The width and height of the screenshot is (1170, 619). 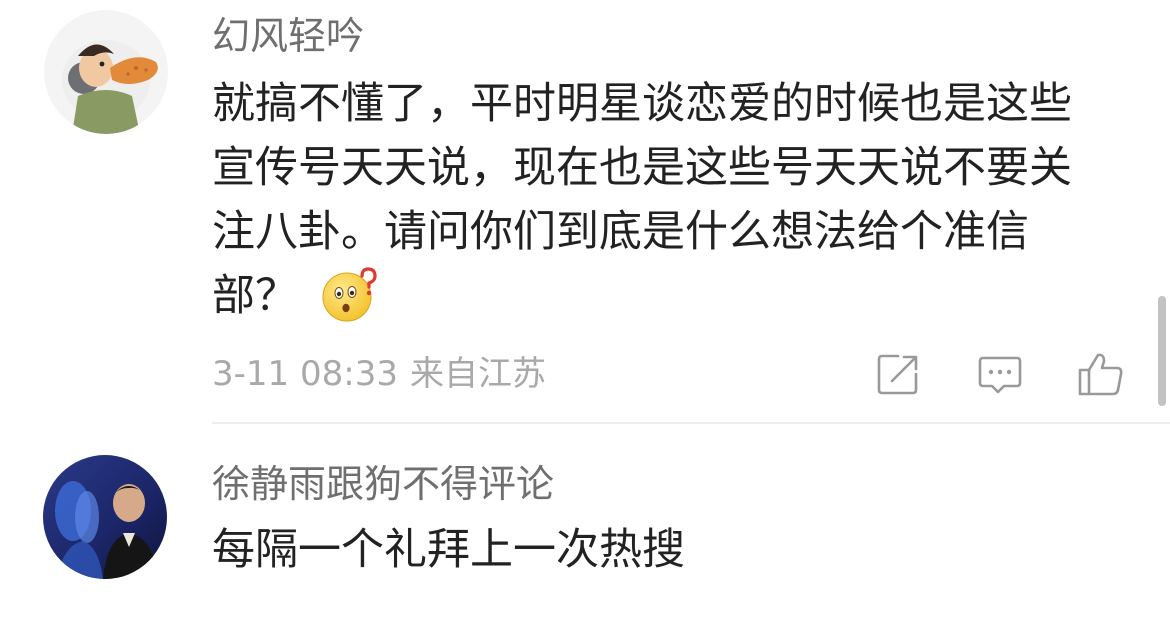 I want to click on cartoon-avatar-image, so click(x=106, y=72).